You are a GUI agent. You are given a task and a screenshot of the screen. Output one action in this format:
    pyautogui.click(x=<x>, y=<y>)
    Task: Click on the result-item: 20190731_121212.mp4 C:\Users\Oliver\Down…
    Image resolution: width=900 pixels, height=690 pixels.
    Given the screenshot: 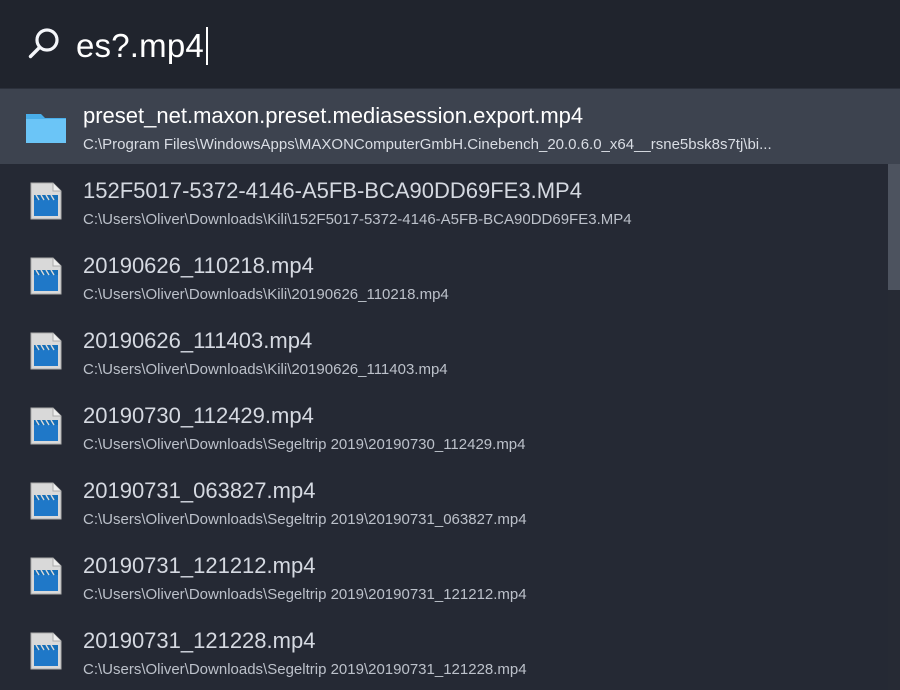 What is the action you would take?
    pyautogui.click(x=444, y=576)
    